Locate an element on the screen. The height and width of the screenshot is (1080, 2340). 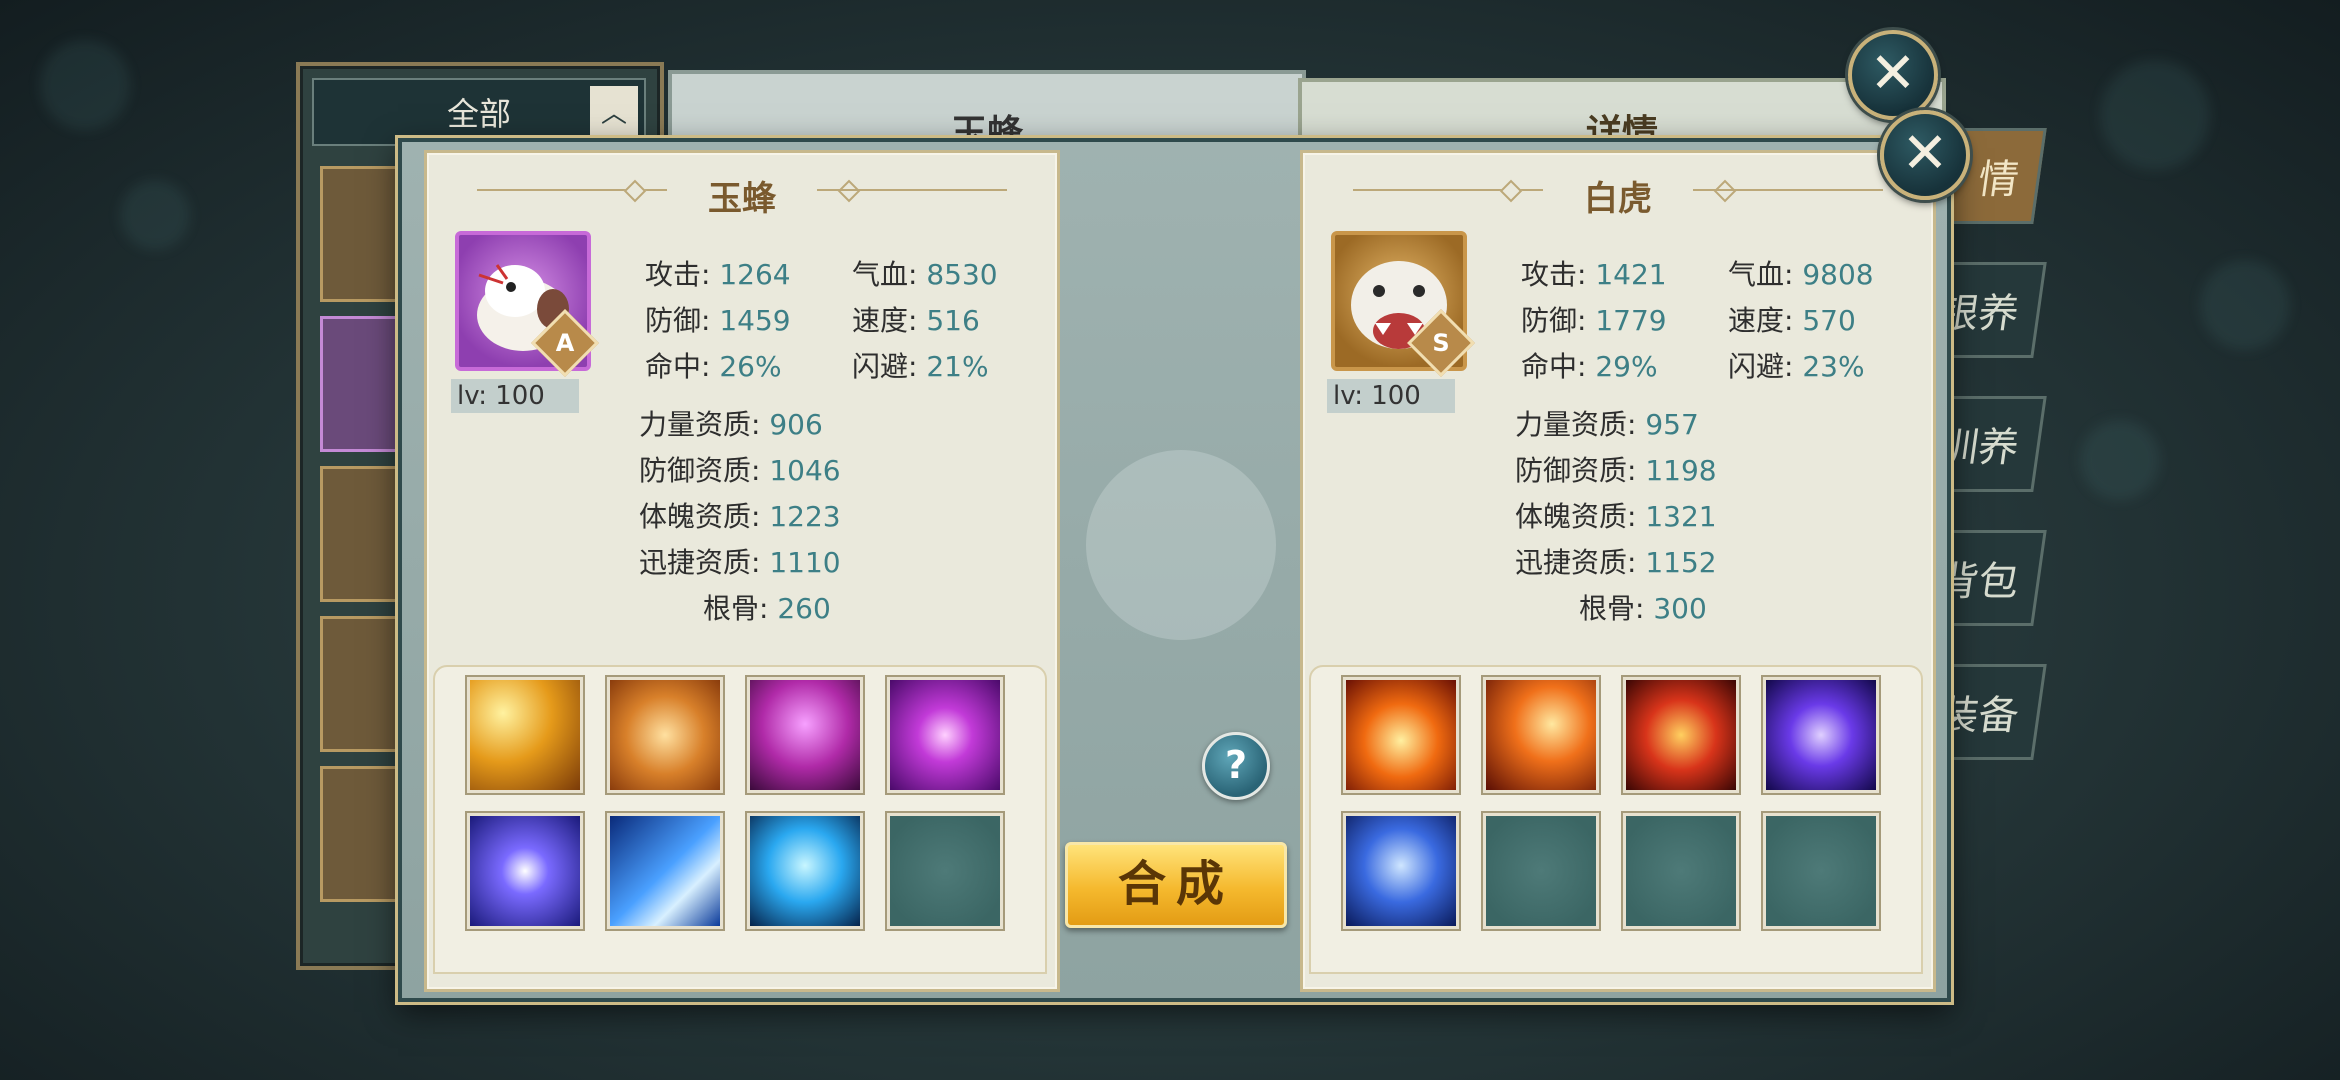
left-skill-grid is located at coordinates (740, 819).